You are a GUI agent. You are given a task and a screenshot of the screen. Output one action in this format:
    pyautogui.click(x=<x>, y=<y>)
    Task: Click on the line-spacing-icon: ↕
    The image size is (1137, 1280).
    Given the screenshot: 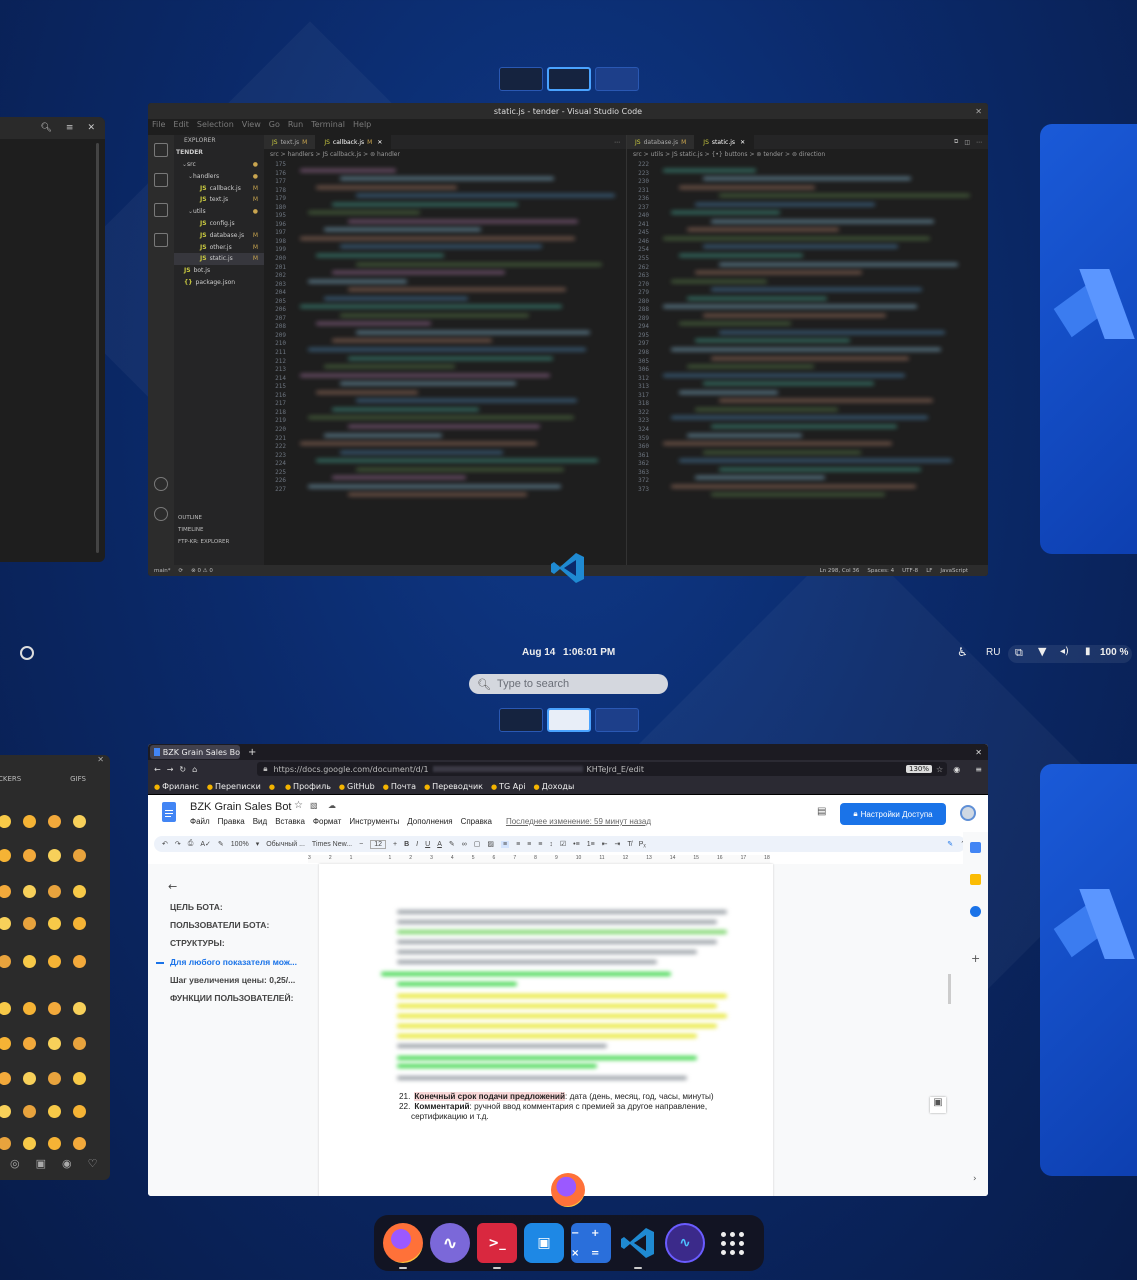 What is the action you would take?
    pyautogui.click(x=551, y=844)
    